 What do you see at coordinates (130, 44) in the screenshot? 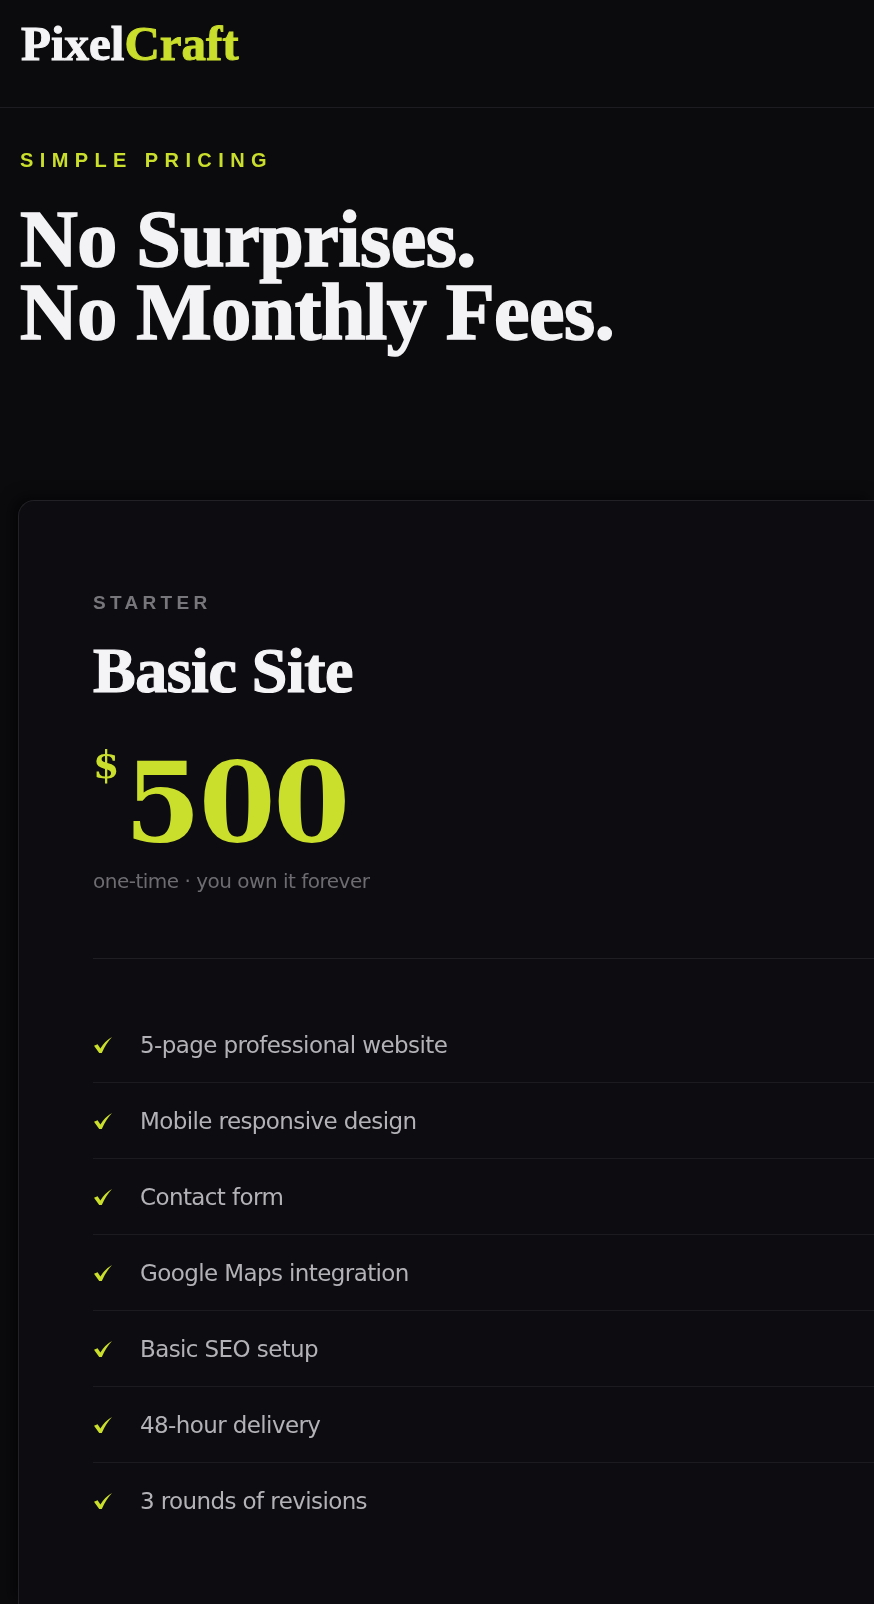
I see `logo: PixelCraft` at bounding box center [130, 44].